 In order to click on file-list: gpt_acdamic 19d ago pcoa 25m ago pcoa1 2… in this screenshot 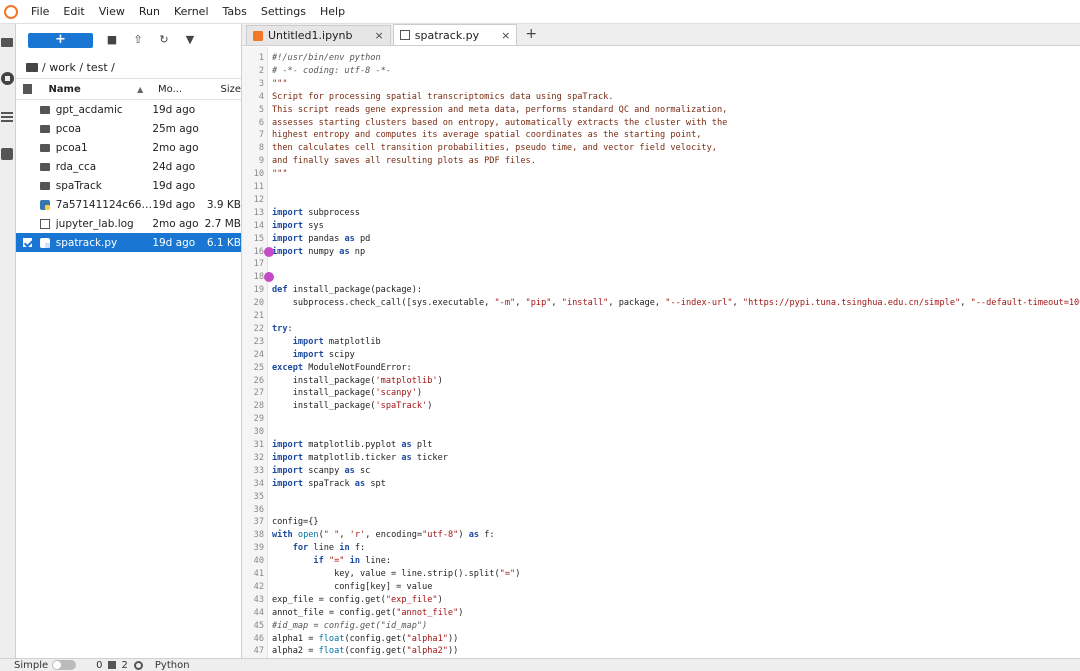, I will do `click(128, 176)`.